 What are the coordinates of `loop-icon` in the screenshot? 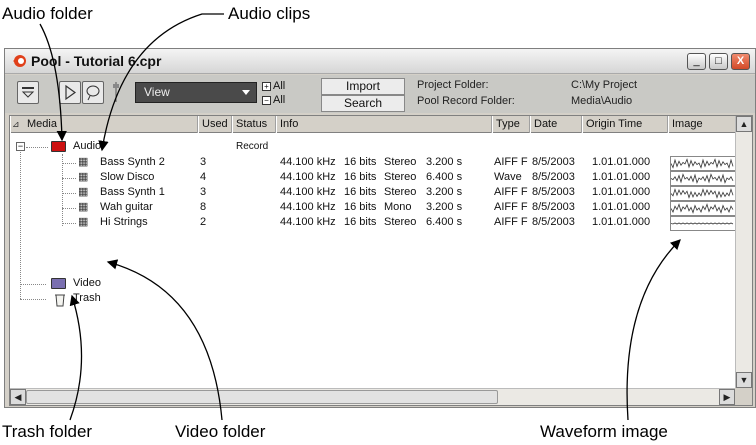 It's located at (93, 93).